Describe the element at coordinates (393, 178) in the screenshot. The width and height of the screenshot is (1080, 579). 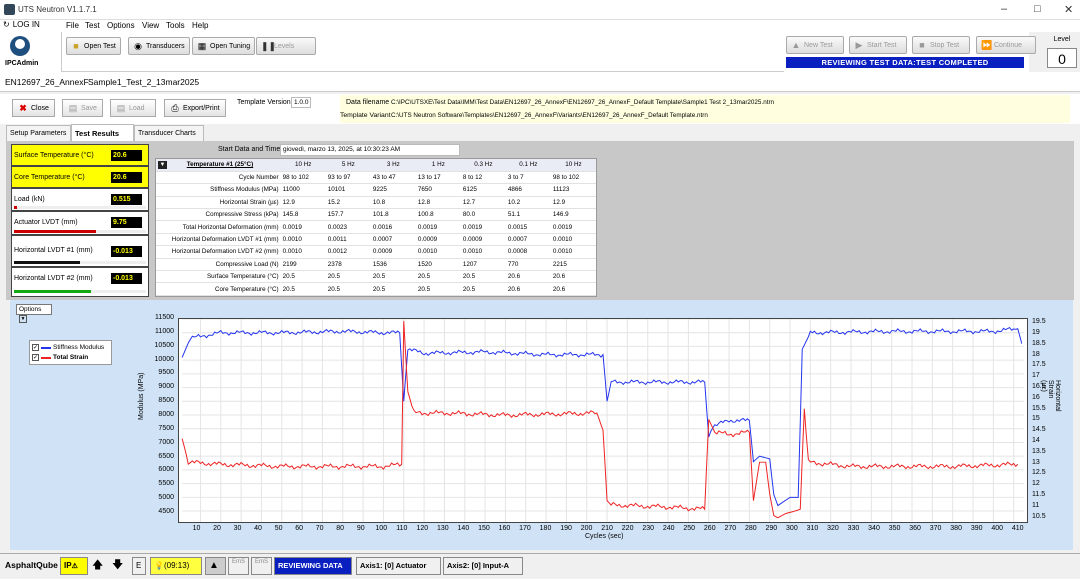
I see `table-cell: 43 to 47` at that location.